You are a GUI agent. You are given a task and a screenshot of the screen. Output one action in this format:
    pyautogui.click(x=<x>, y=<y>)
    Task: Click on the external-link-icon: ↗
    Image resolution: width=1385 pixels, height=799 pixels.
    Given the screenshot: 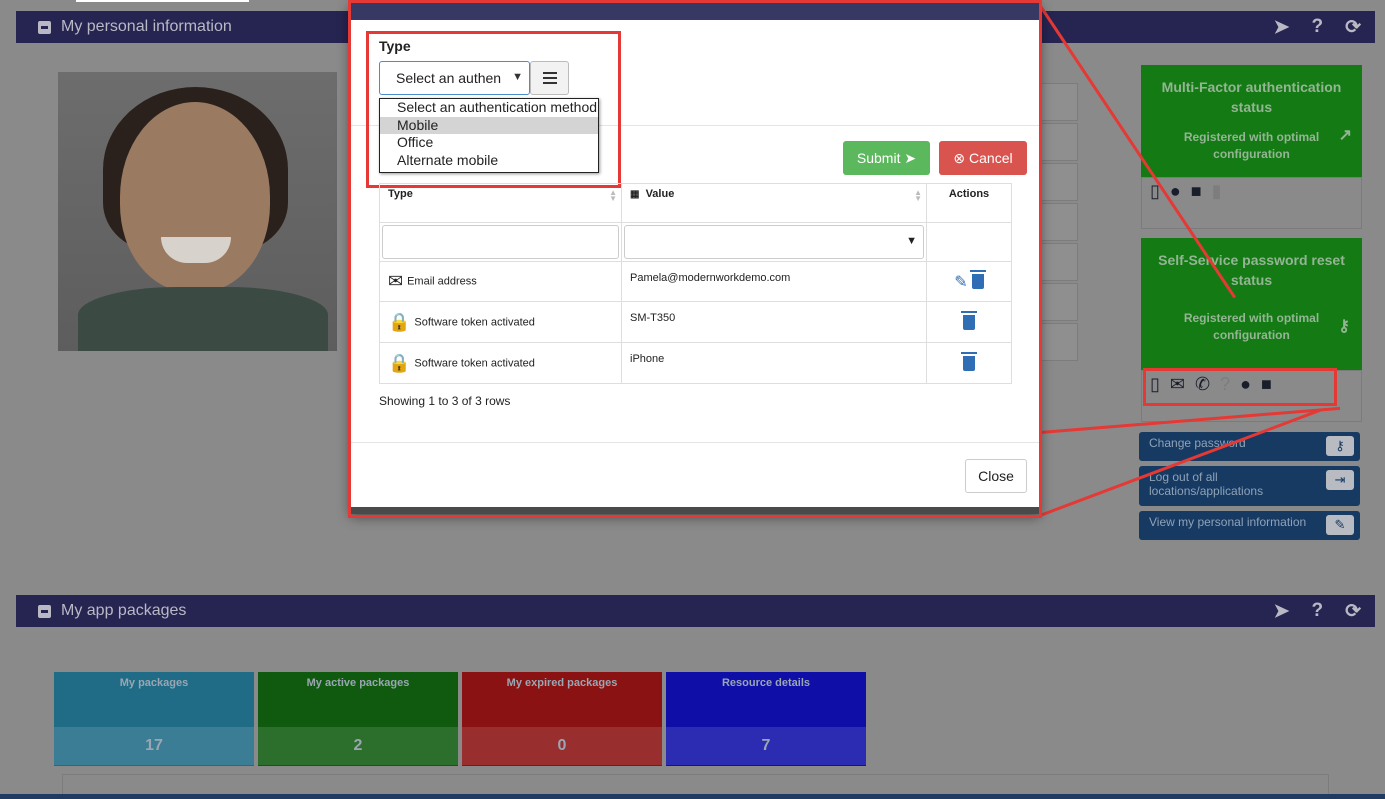 What is the action you would take?
    pyautogui.click(x=1345, y=135)
    